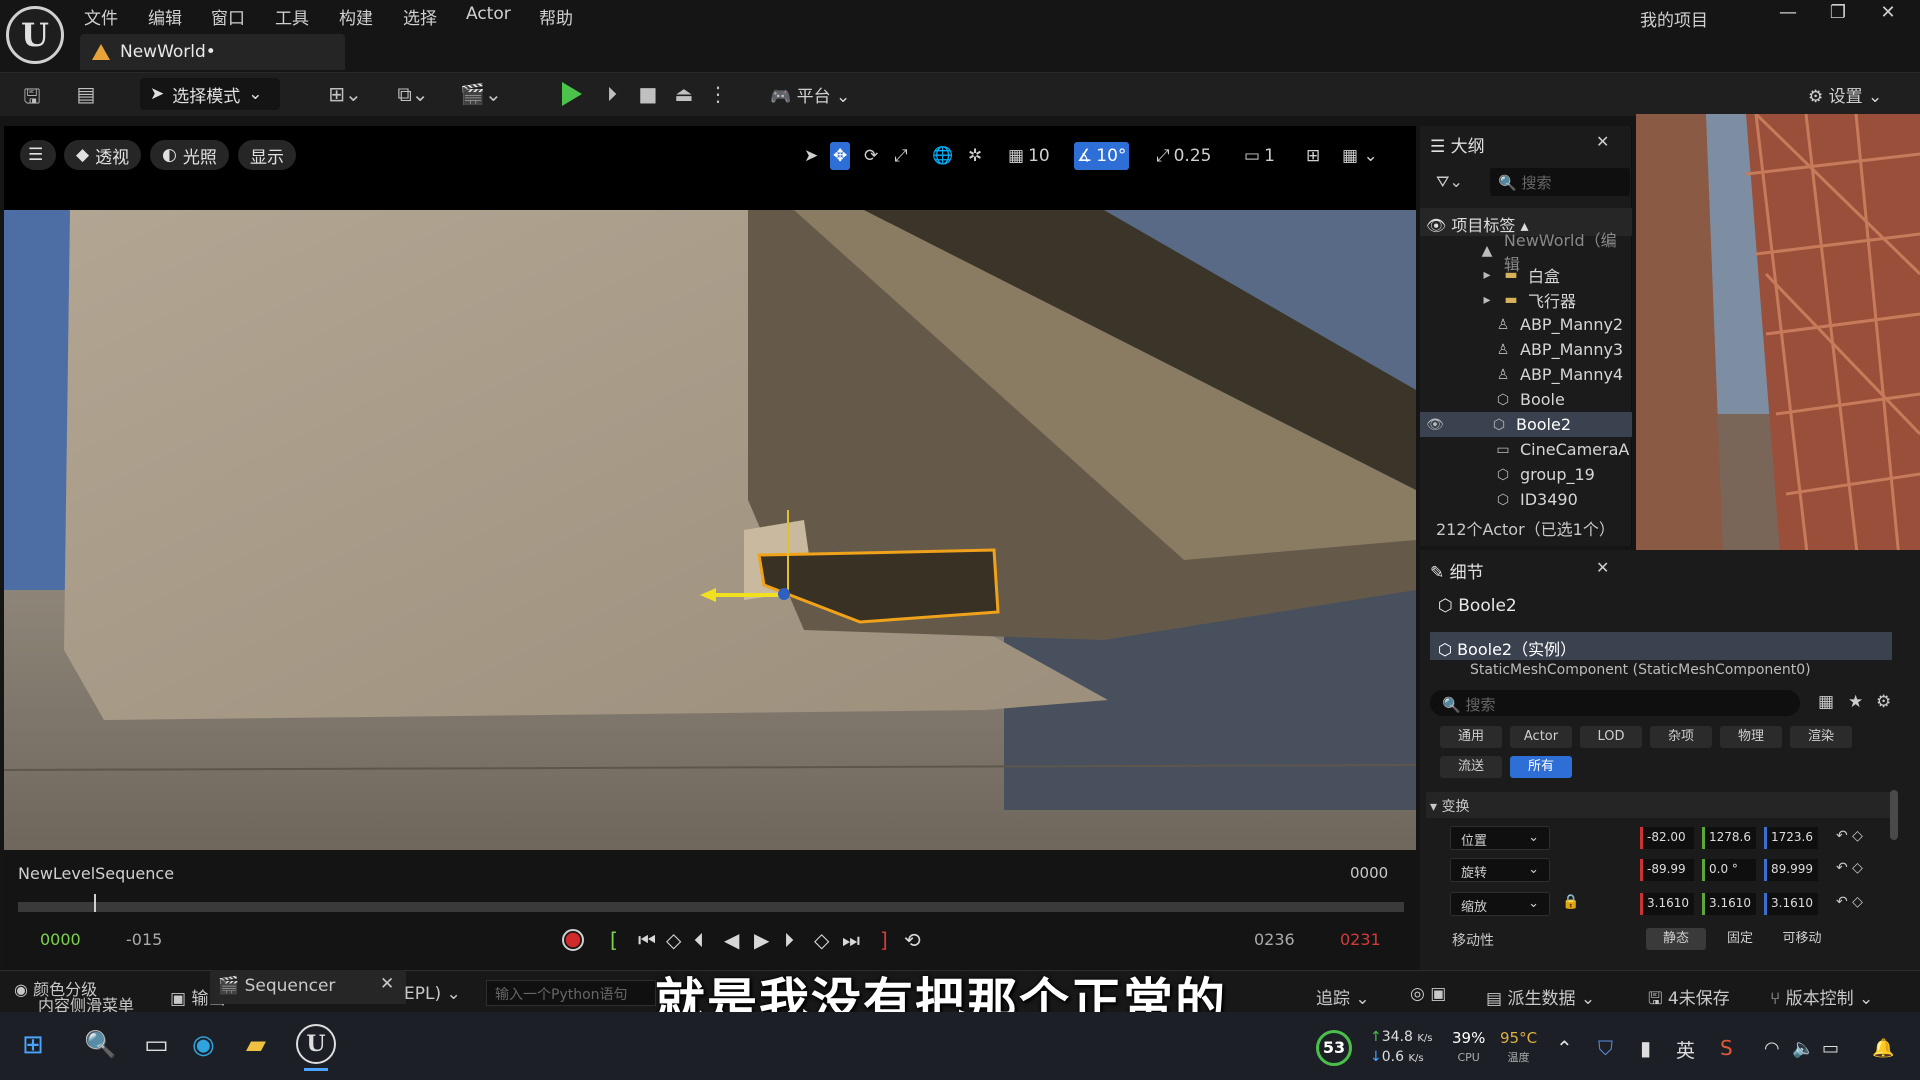 This screenshot has height=1080, width=1920. I want to click on scale-mode-dropdown: 缩放 ⌄, so click(1500, 904).